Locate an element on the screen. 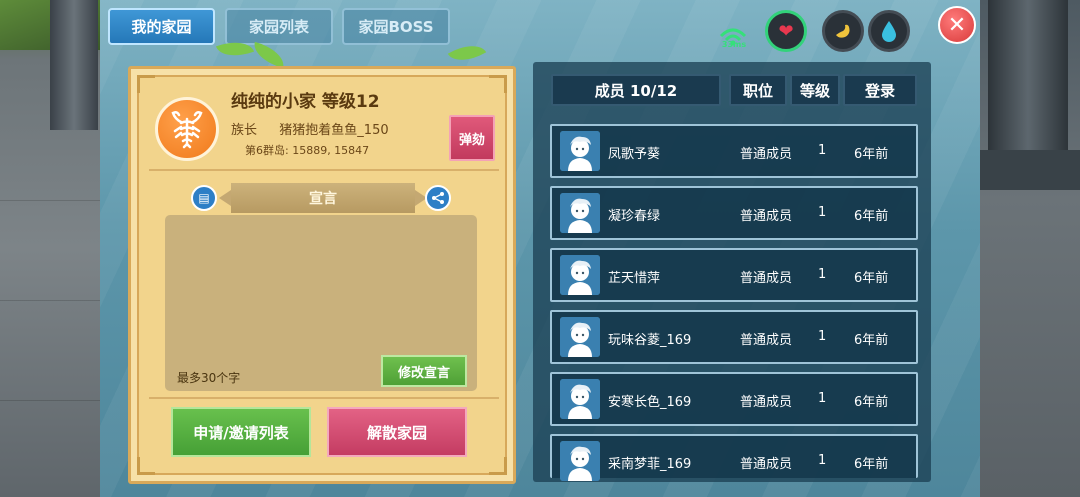  stone-pillar is located at coordinates (74, 65).